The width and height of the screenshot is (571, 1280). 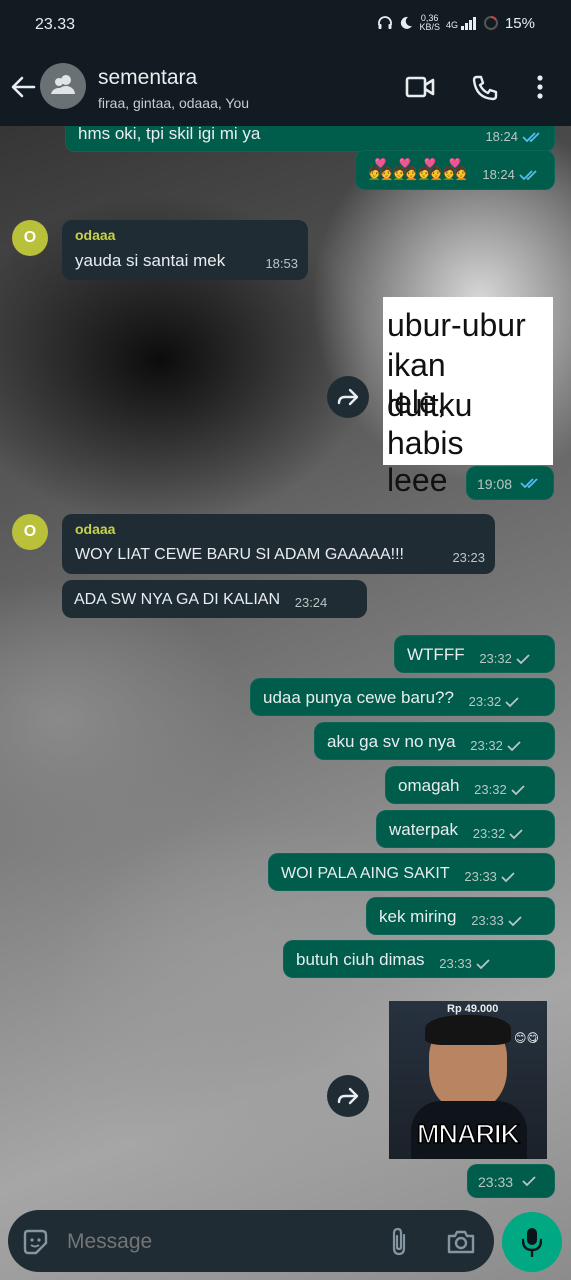 I want to click on sticker-emoji-icon, so click(x=35, y=1242).